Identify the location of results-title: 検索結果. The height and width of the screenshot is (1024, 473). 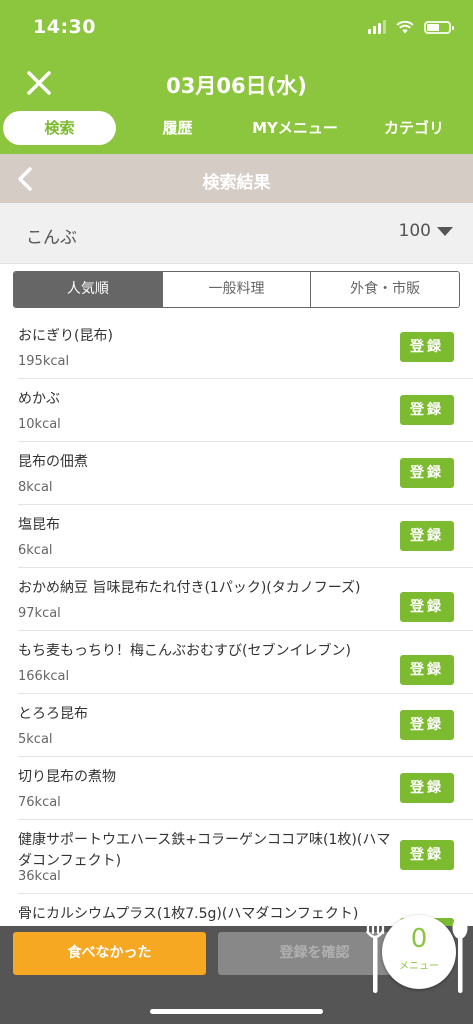
(236, 183).